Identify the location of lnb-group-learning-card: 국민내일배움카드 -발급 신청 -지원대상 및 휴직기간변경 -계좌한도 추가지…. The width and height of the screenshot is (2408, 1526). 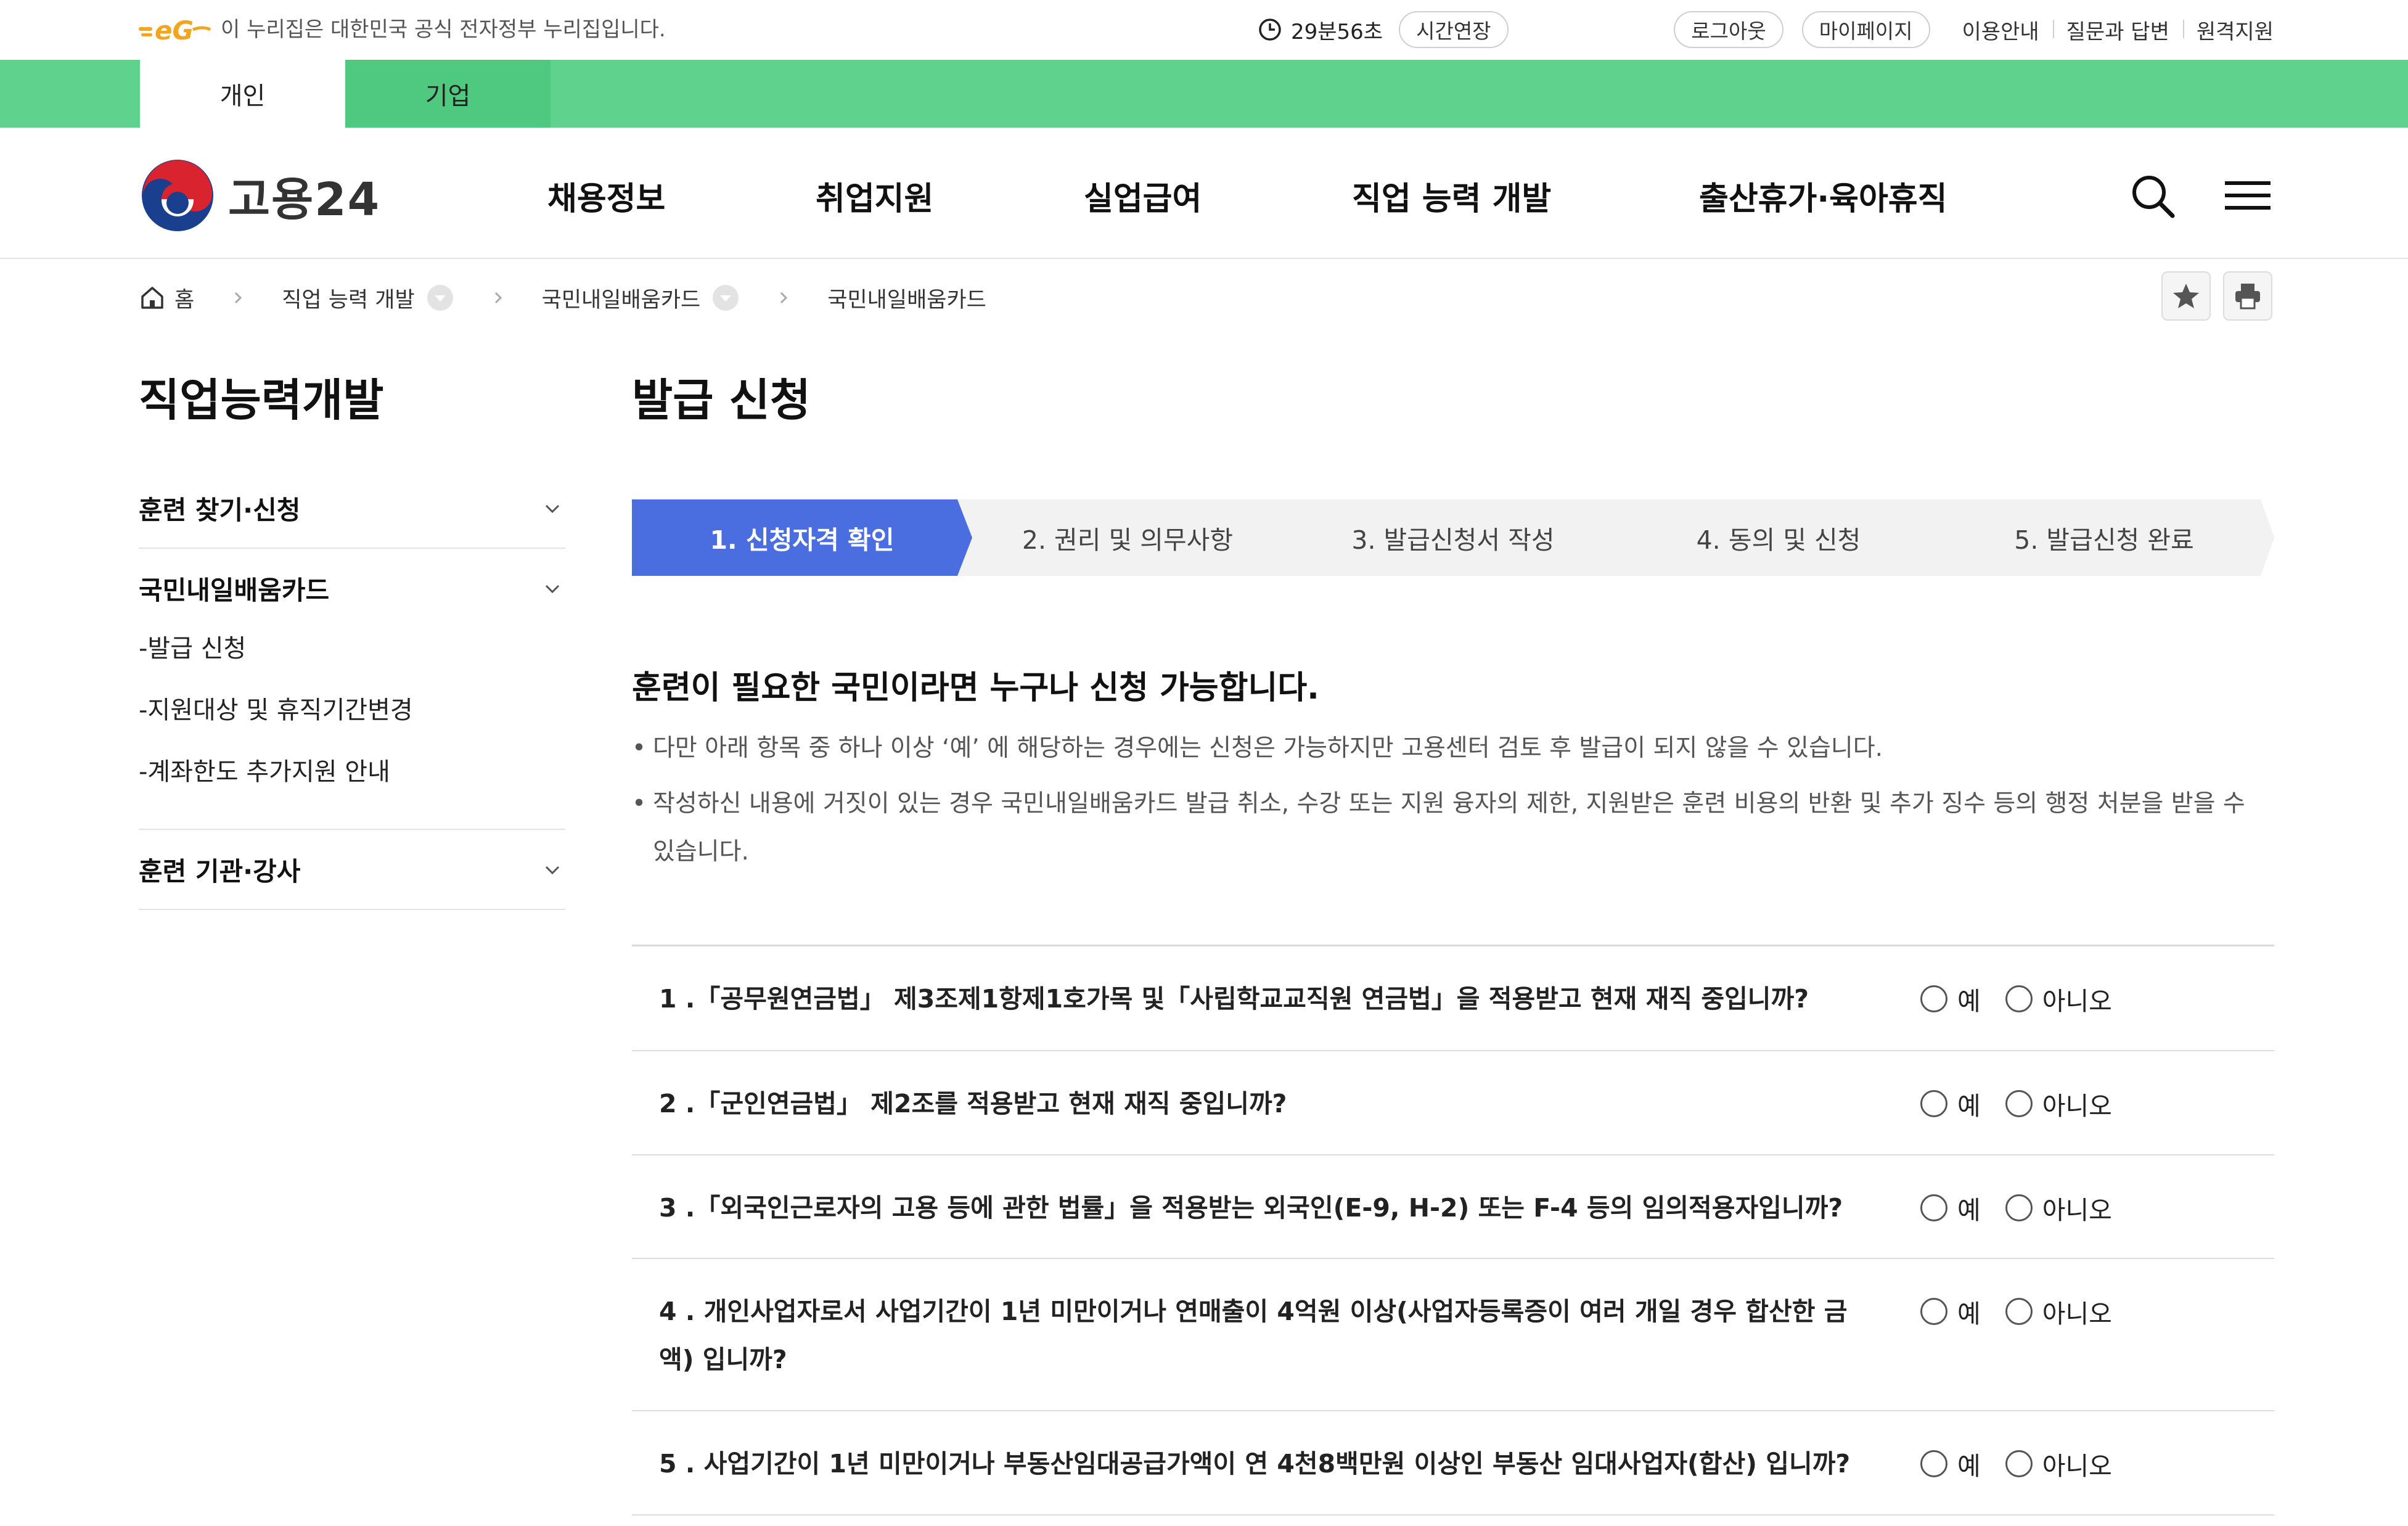
(352, 689).